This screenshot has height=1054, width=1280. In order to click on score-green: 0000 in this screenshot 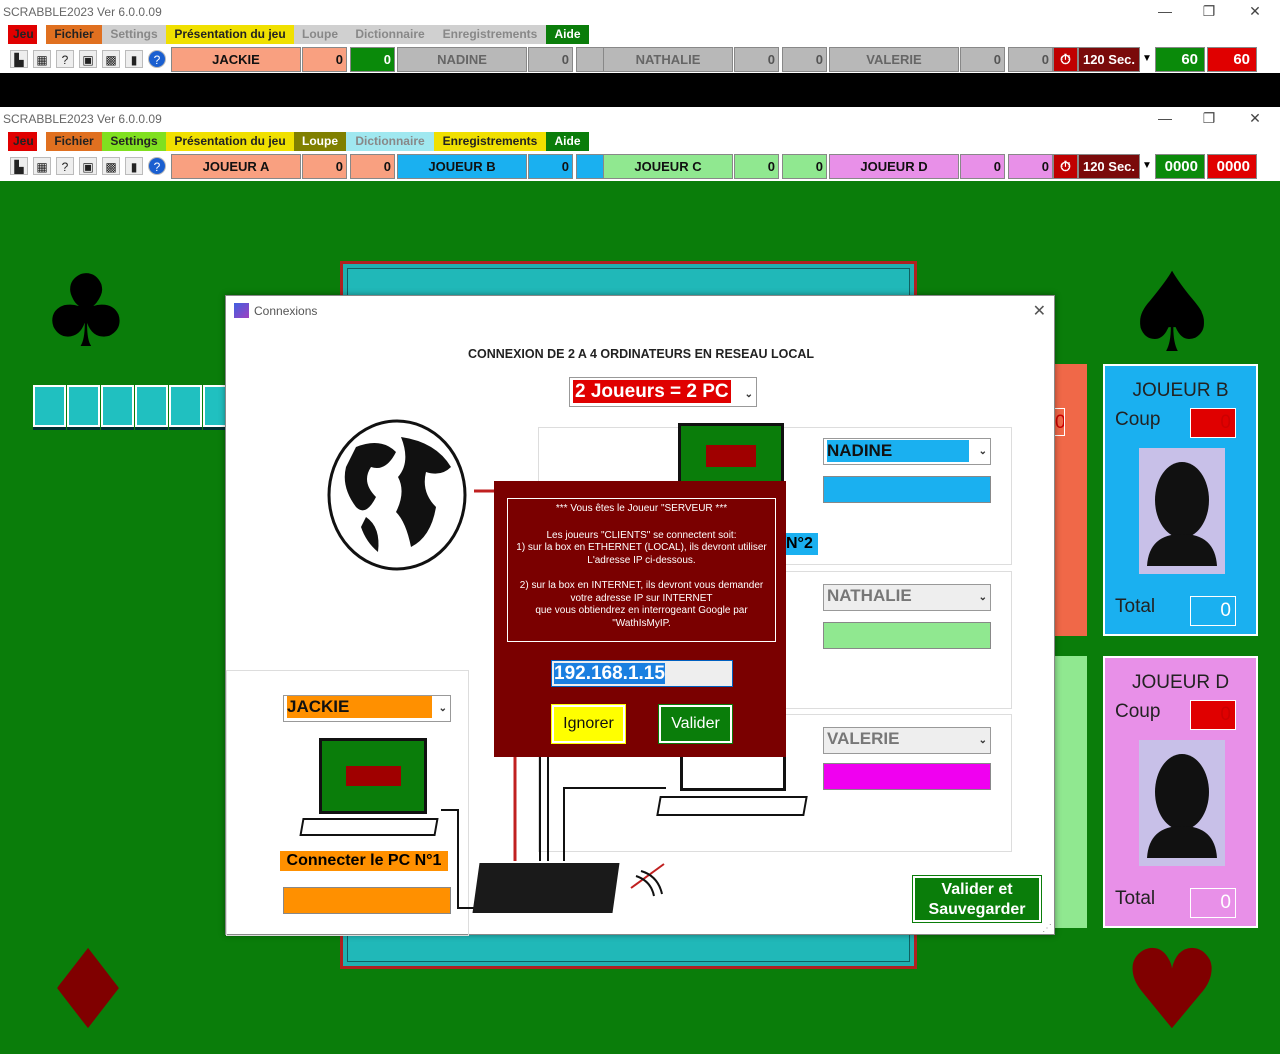, I will do `click(1180, 166)`.